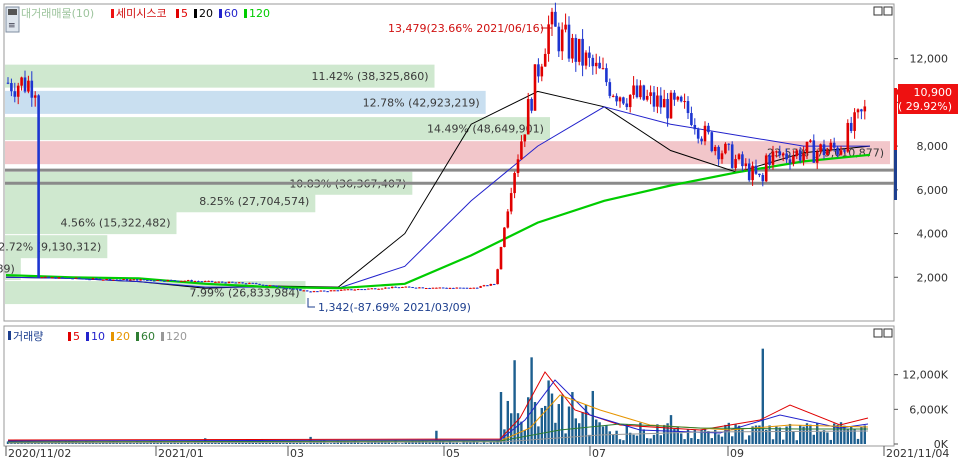 The height and width of the screenshot is (463, 959). What do you see at coordinates (933, 92) in the screenshot?
I see `current-price-value: 10,900` at bounding box center [933, 92].